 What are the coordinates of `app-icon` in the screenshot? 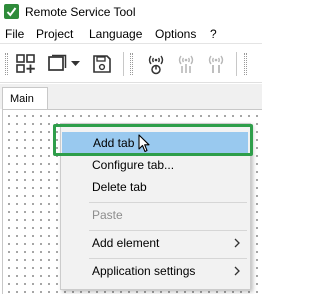 It's located at (11, 11).